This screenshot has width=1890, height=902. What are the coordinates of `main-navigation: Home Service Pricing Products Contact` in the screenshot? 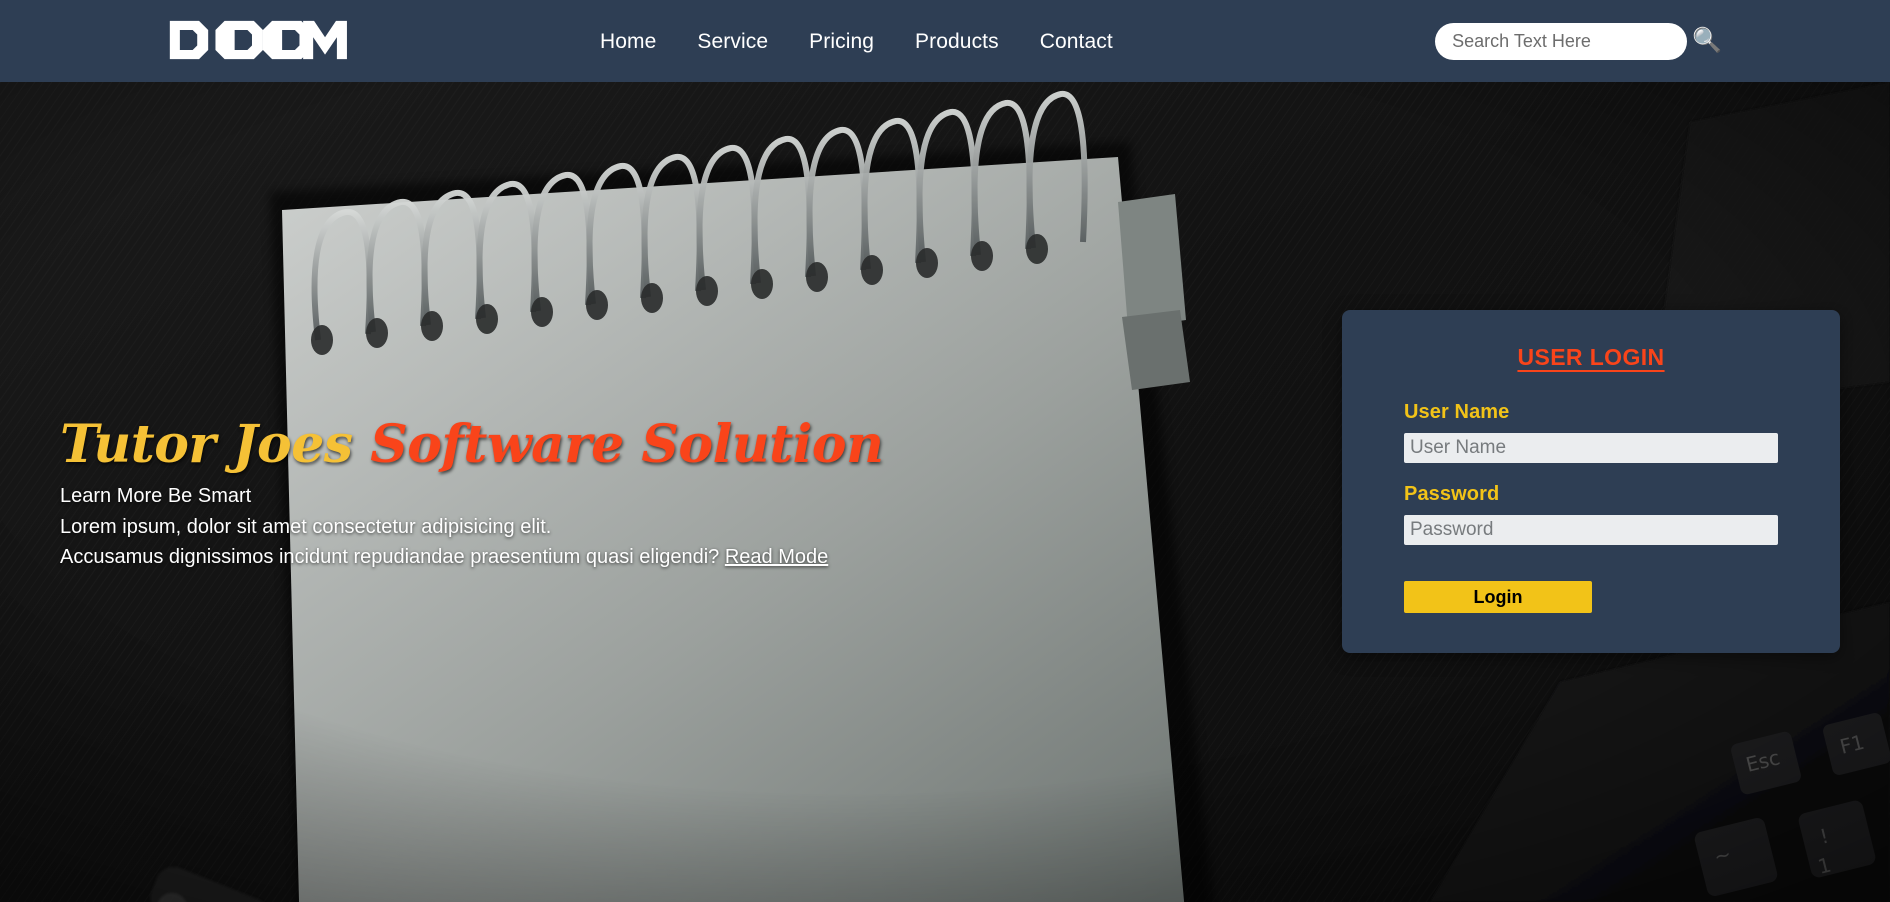 It's located at (856, 41).